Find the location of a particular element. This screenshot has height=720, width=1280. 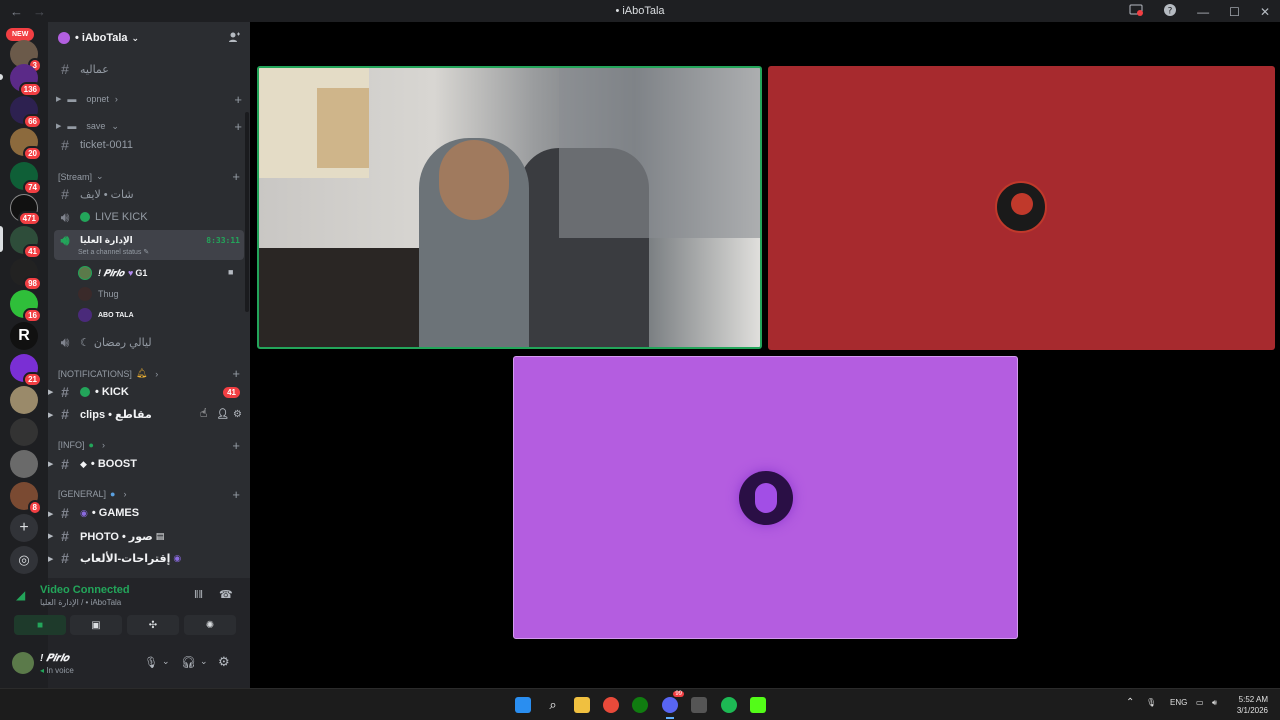

category-notifications: [NOTIFICATIONS] 🔔︎ › + is located at coordinates (150, 373).